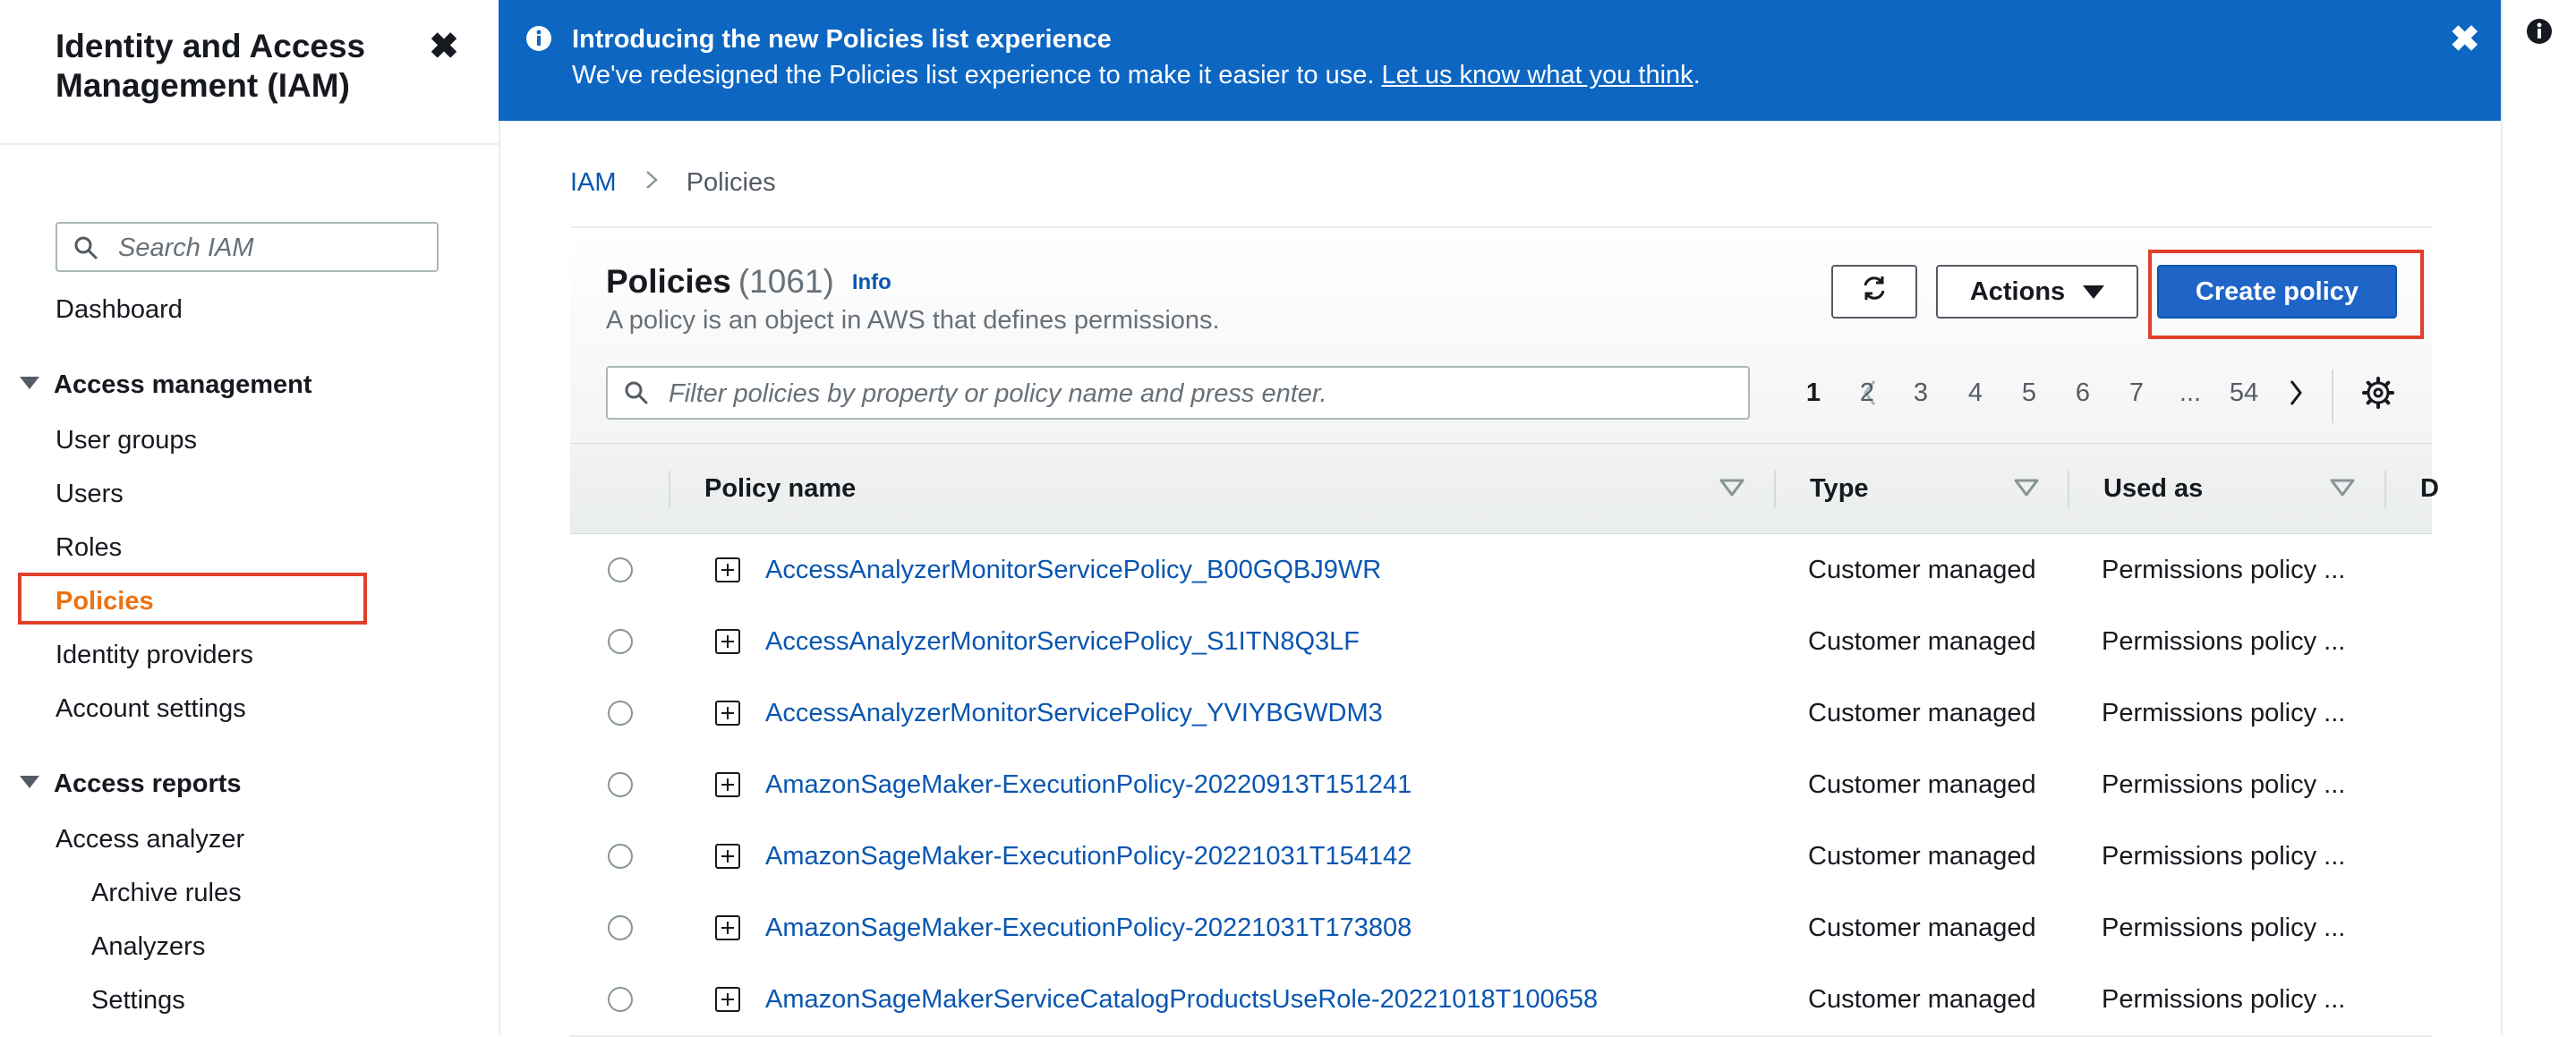 The image size is (2576, 1037). I want to click on search-input, so click(270, 248).